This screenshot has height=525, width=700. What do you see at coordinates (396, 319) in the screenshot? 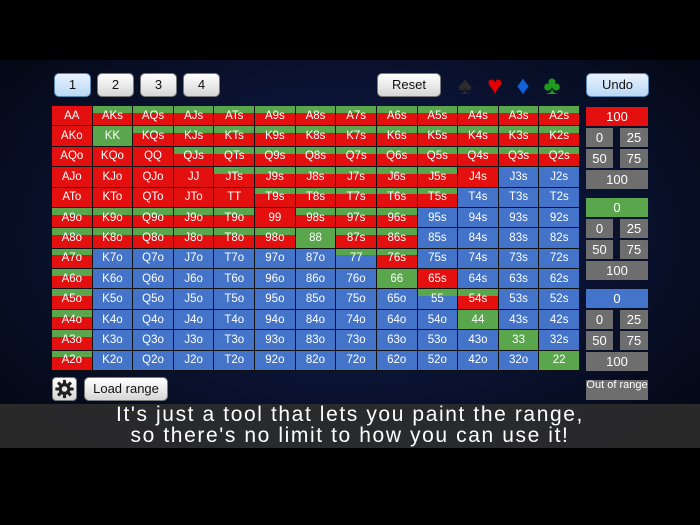
I see `hand-cell: 64o` at bounding box center [396, 319].